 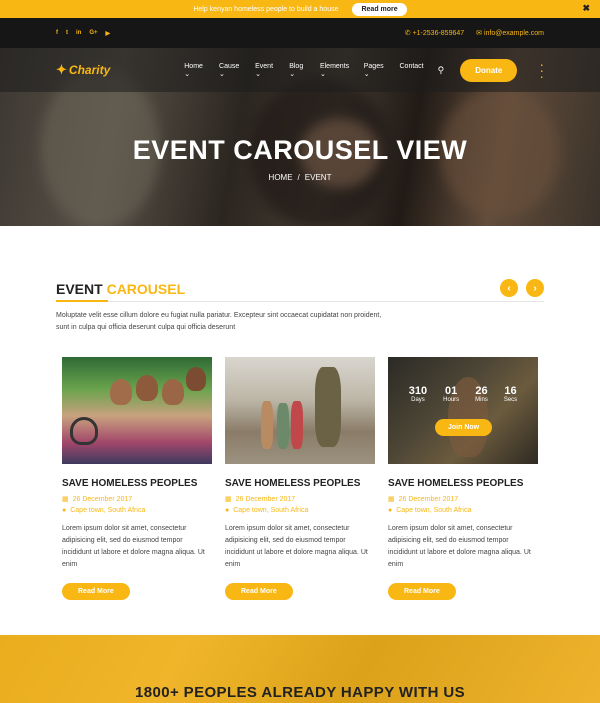 What do you see at coordinates (509, 288) in the screenshot?
I see `carousel-prev-button: ‹` at bounding box center [509, 288].